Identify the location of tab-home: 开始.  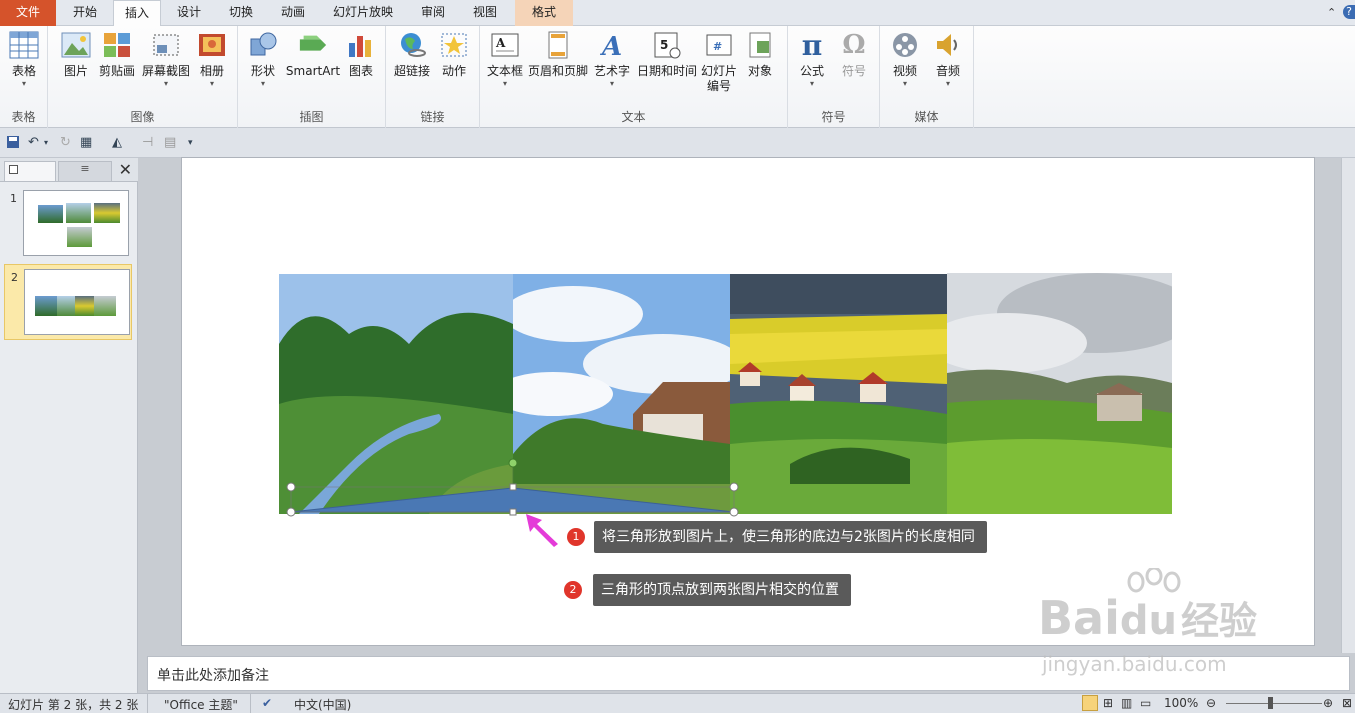
(85, 13).